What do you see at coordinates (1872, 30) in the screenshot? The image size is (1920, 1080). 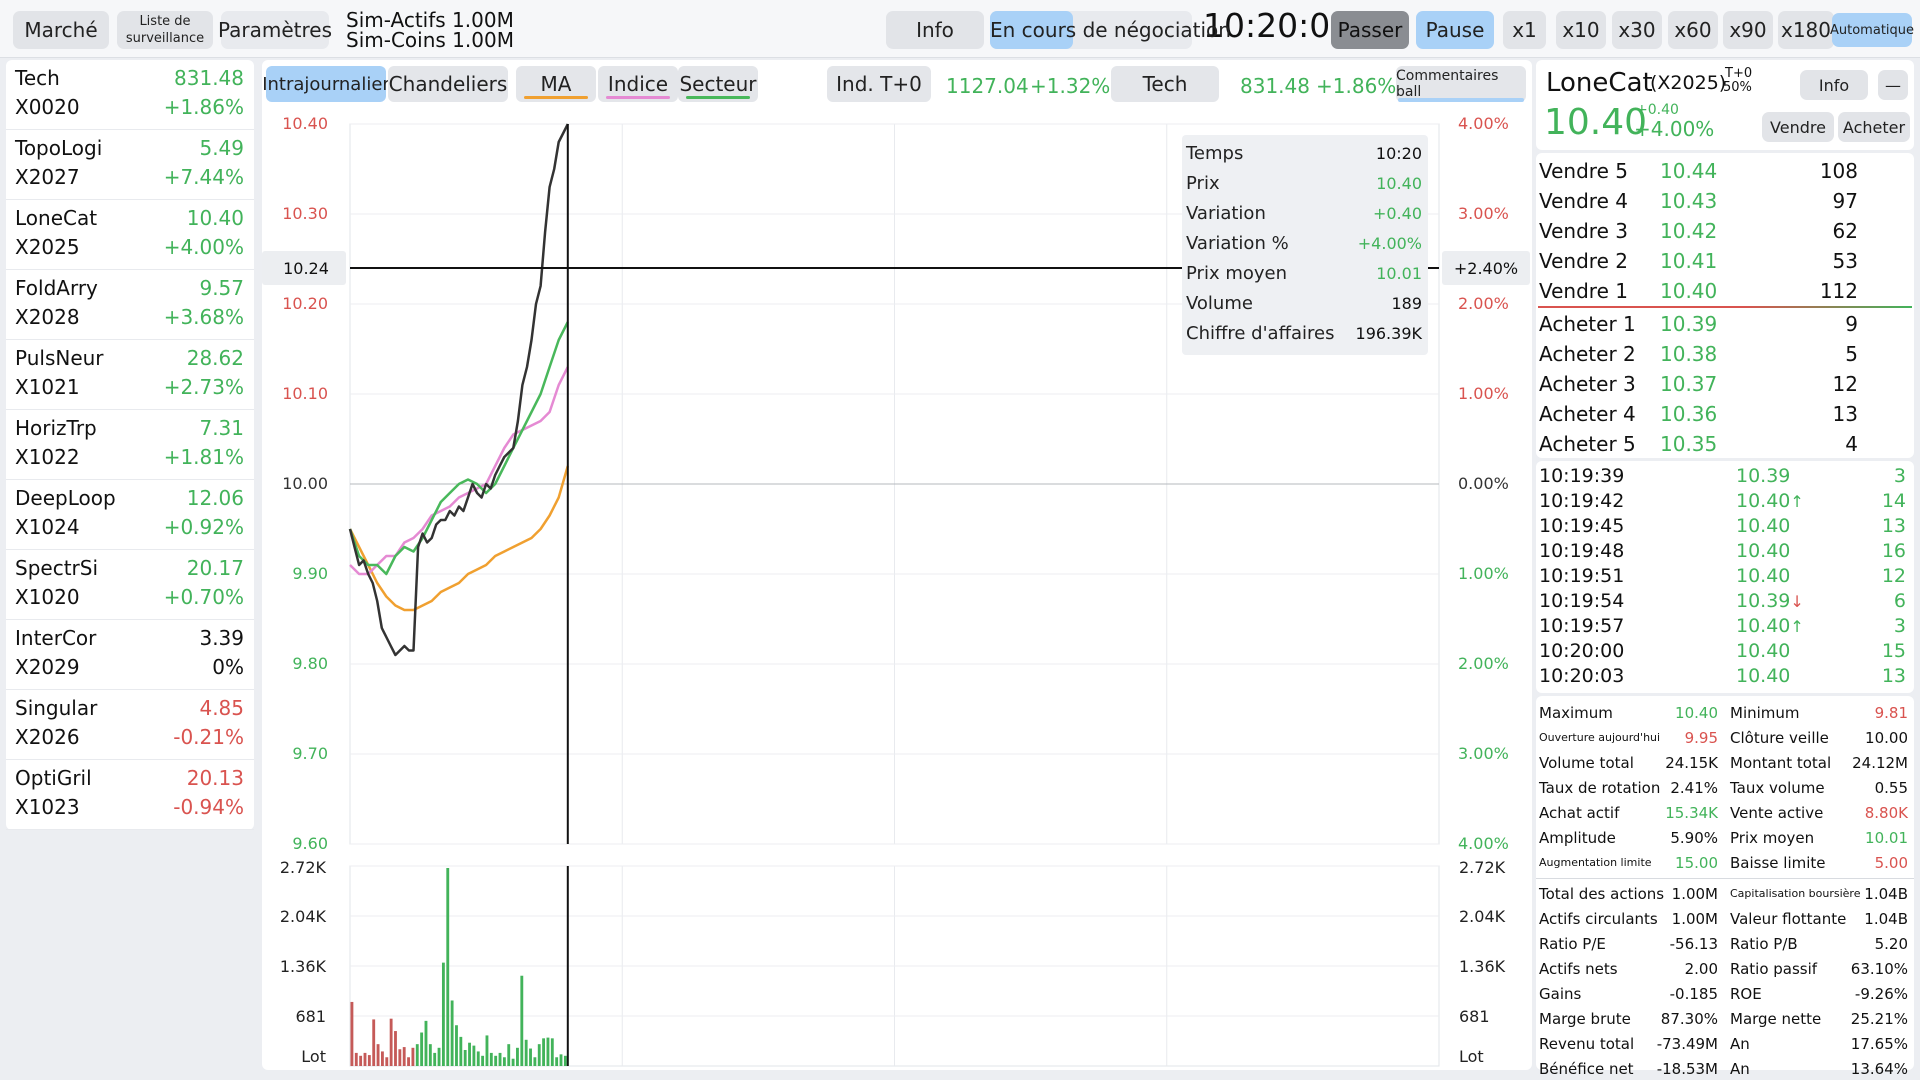 I see `auto-button: Automatique` at bounding box center [1872, 30].